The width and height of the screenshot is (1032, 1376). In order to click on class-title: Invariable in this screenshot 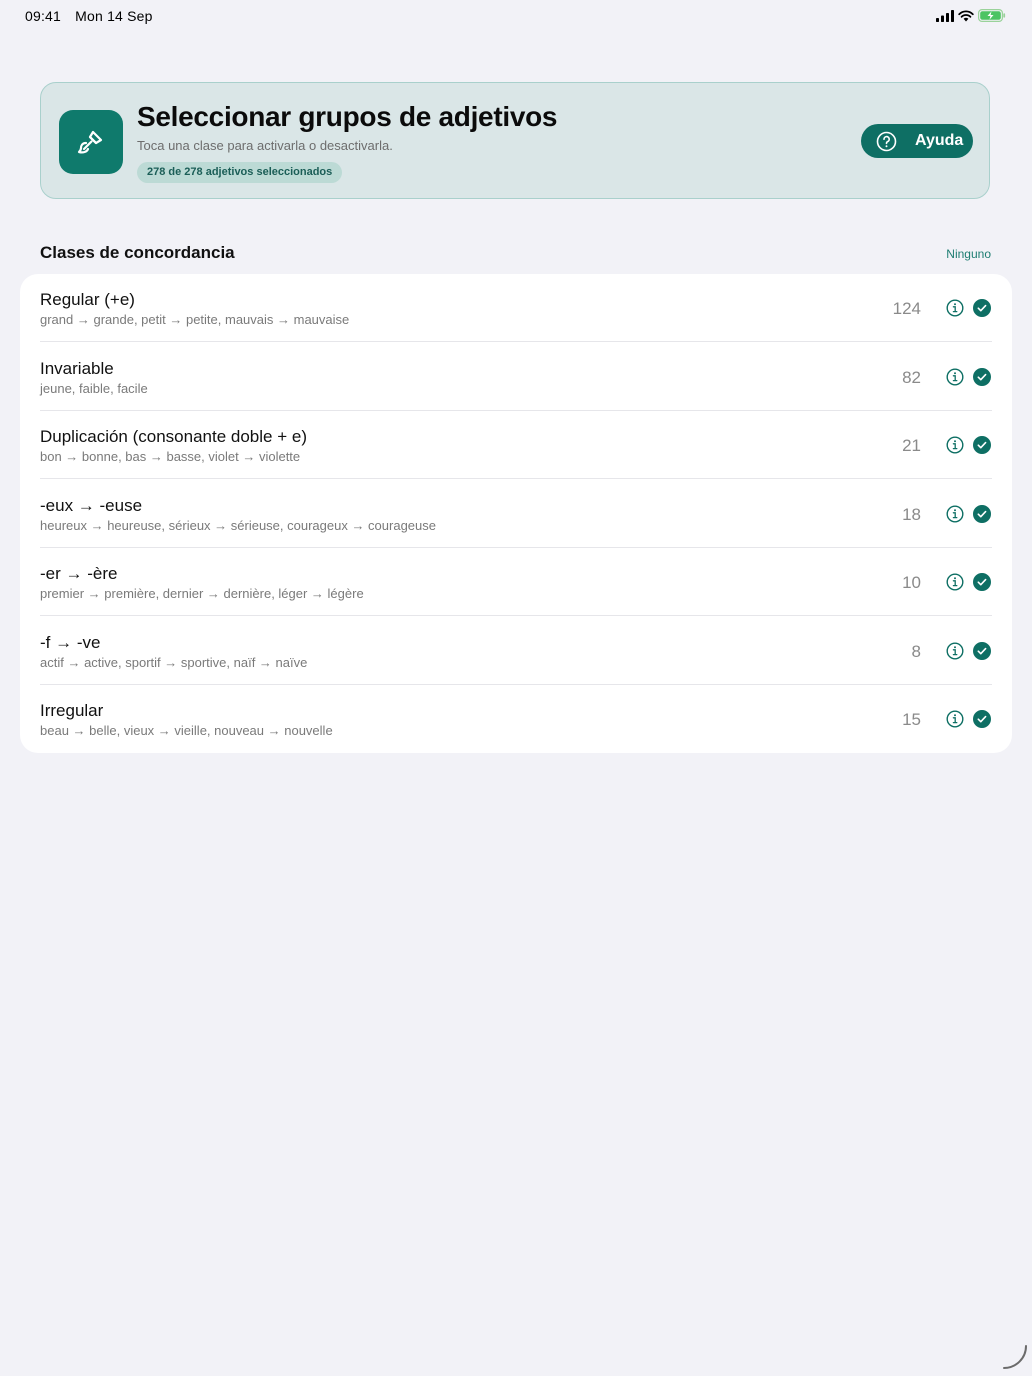, I will do `click(77, 368)`.